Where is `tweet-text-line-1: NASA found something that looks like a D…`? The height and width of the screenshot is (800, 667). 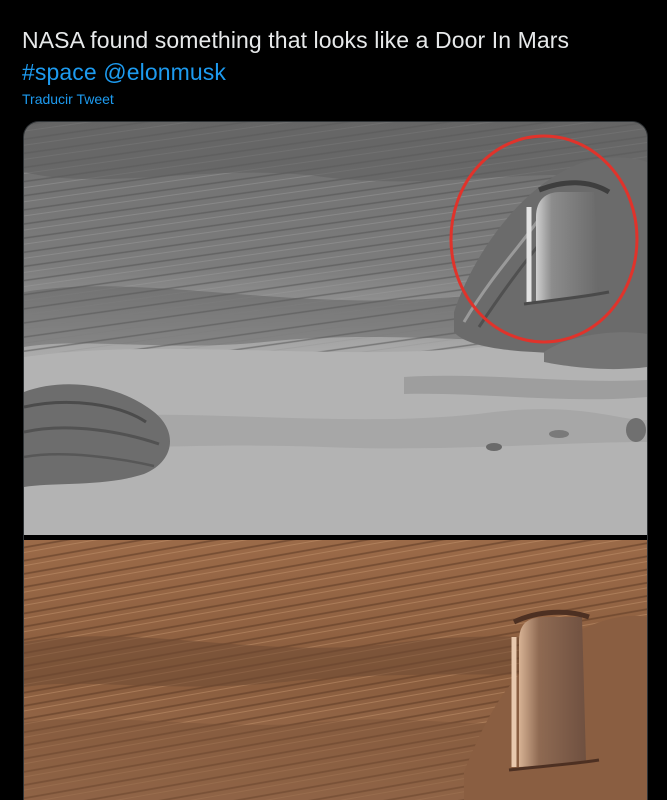
tweet-text-line-1: NASA found something that looks like a D… is located at coordinates (296, 40).